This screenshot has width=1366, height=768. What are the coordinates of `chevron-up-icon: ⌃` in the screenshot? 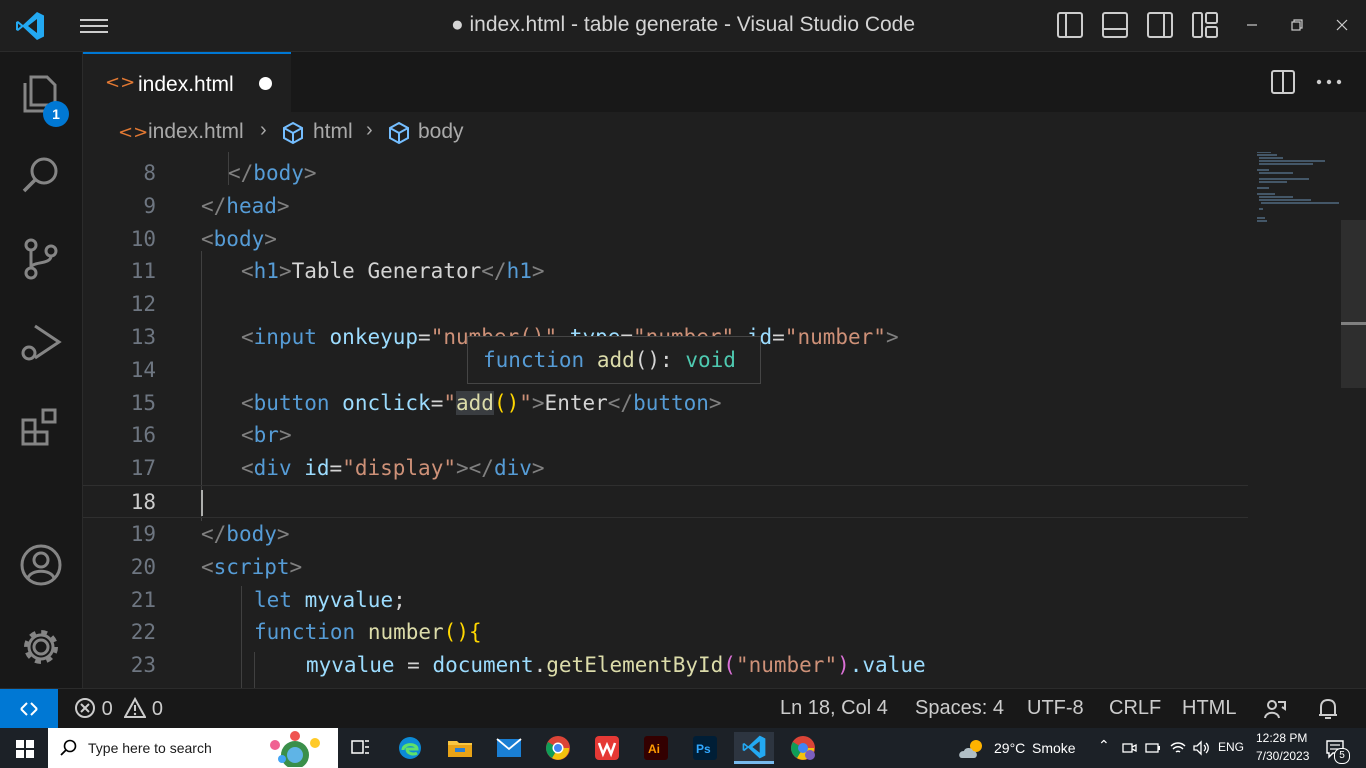 It's located at (1104, 746).